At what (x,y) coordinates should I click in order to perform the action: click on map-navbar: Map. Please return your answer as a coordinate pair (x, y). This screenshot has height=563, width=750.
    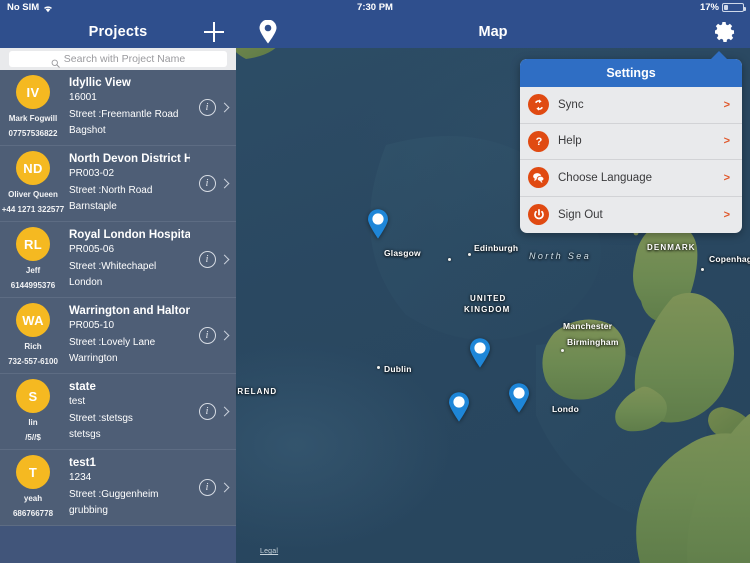
    Looking at the image, I should click on (493, 31).